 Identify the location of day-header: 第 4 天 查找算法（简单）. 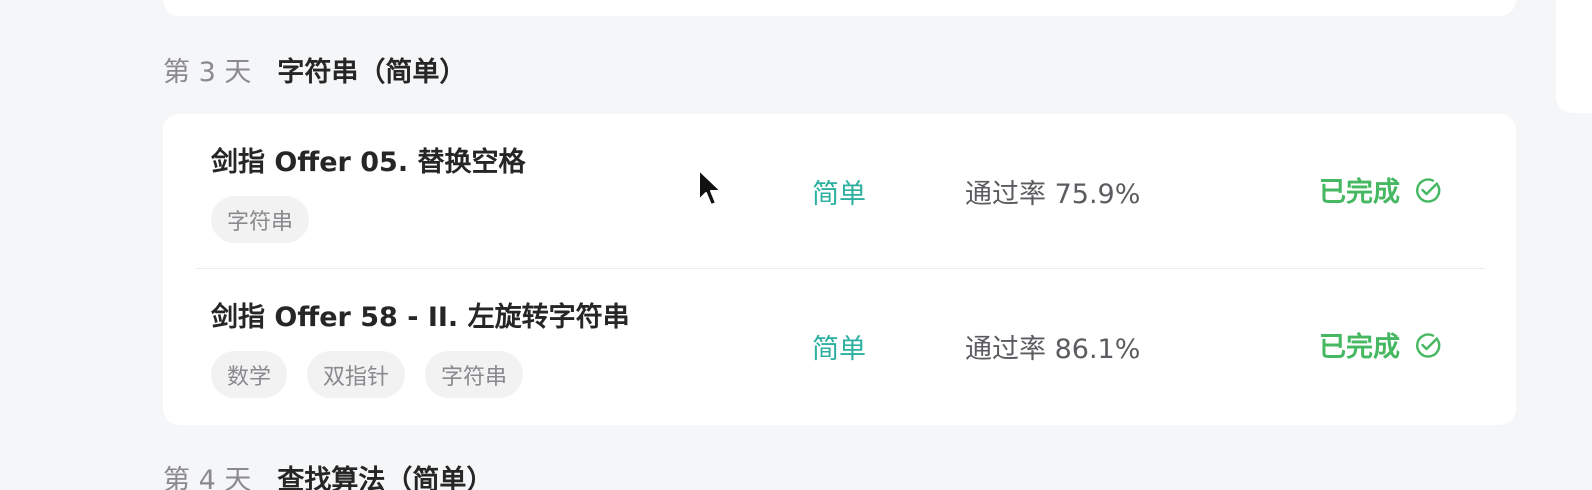
(328, 473).